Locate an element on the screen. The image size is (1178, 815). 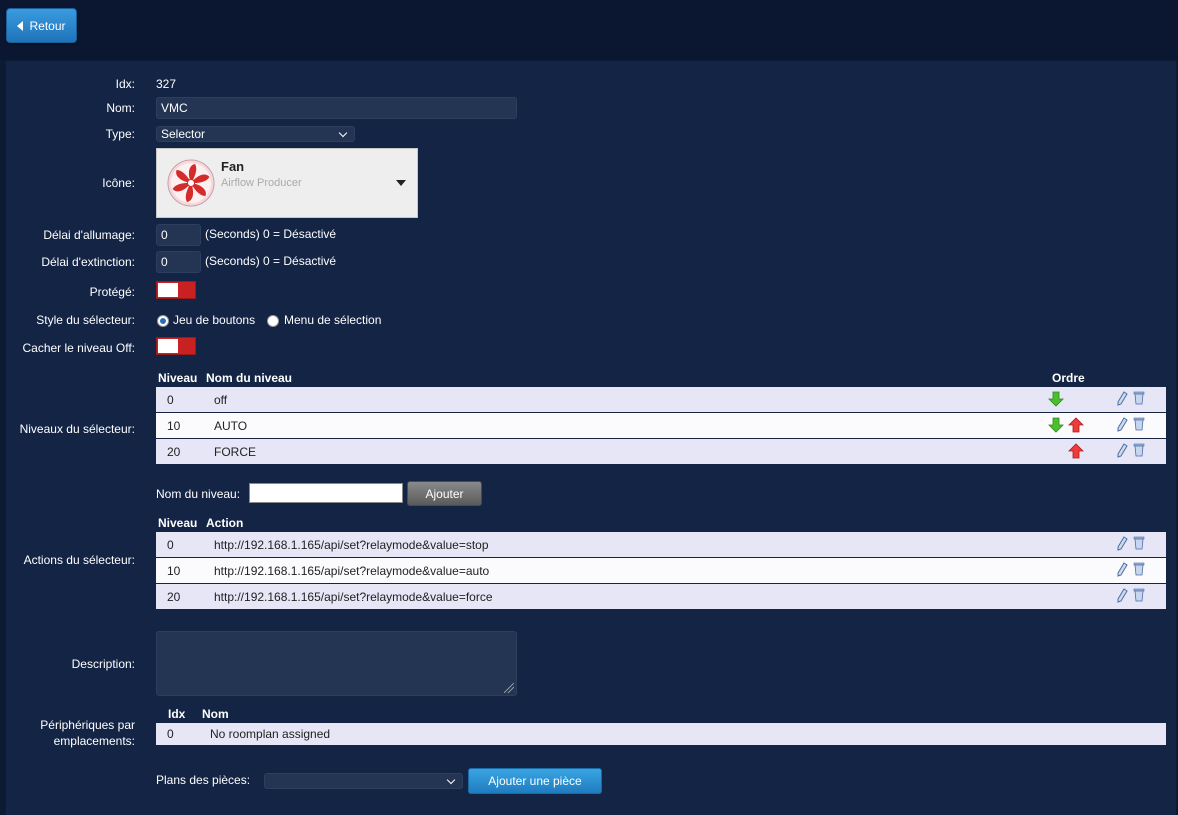
off-delay-input: 0 is located at coordinates (178, 262).